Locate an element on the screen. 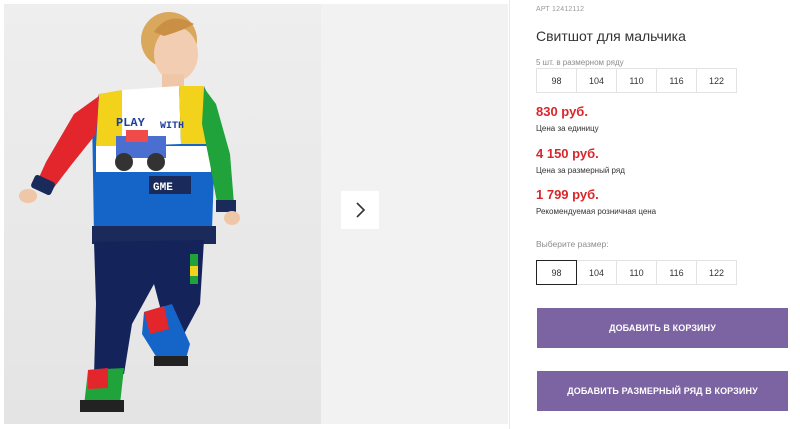  next-image-button is located at coordinates (360, 210).